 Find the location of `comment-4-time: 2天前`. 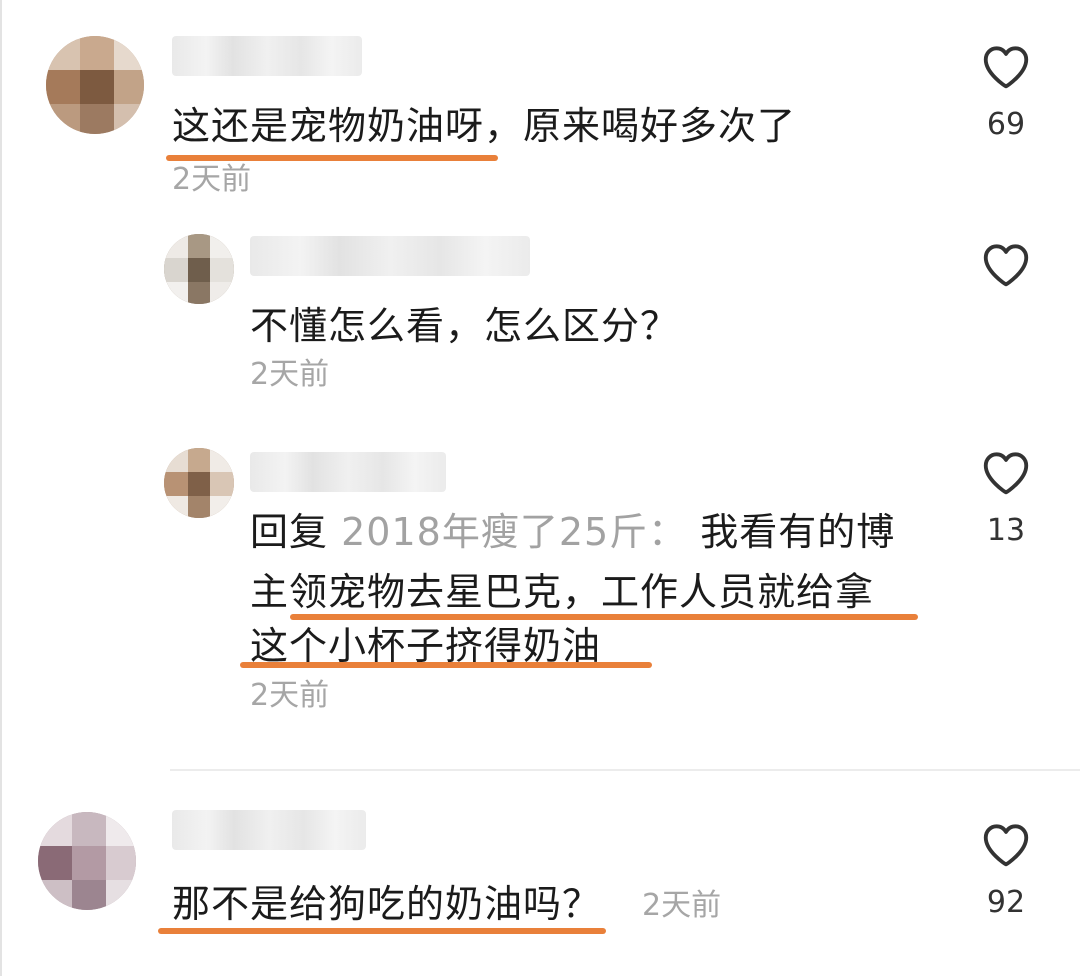

comment-4-time: 2天前 is located at coordinates (682, 905).